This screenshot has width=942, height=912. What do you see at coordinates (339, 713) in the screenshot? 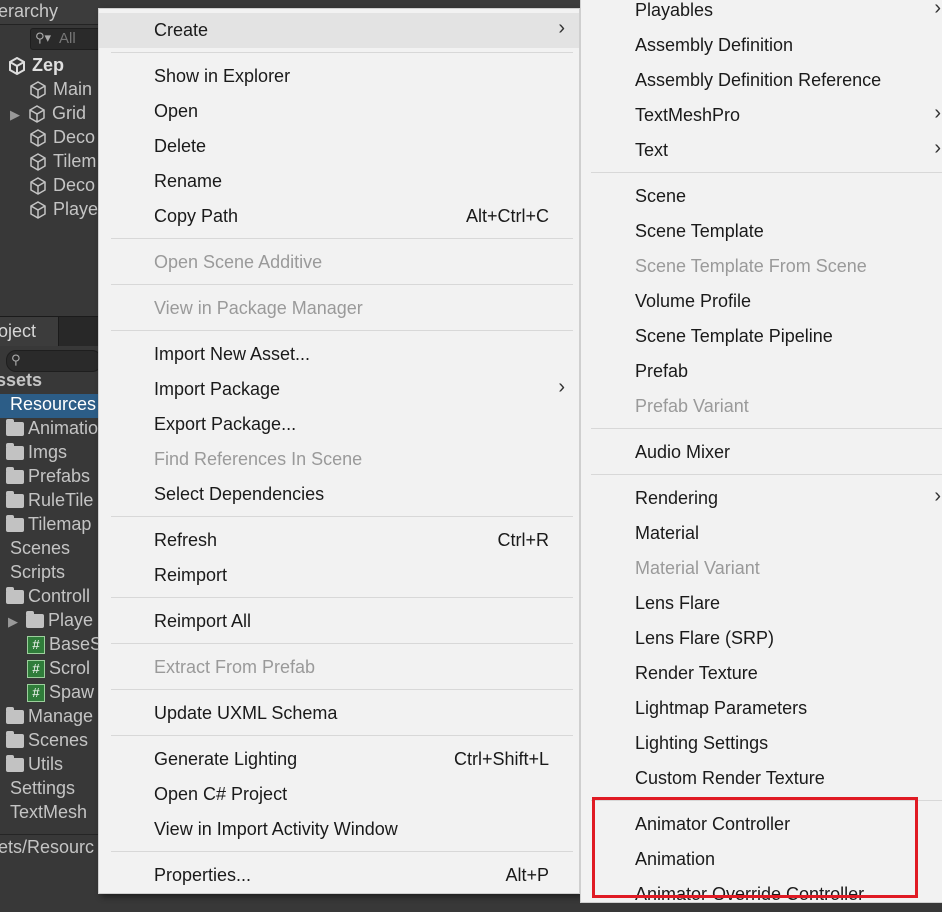
I see `menu-item-update-uxml-schema: Update UXML Schema` at bounding box center [339, 713].